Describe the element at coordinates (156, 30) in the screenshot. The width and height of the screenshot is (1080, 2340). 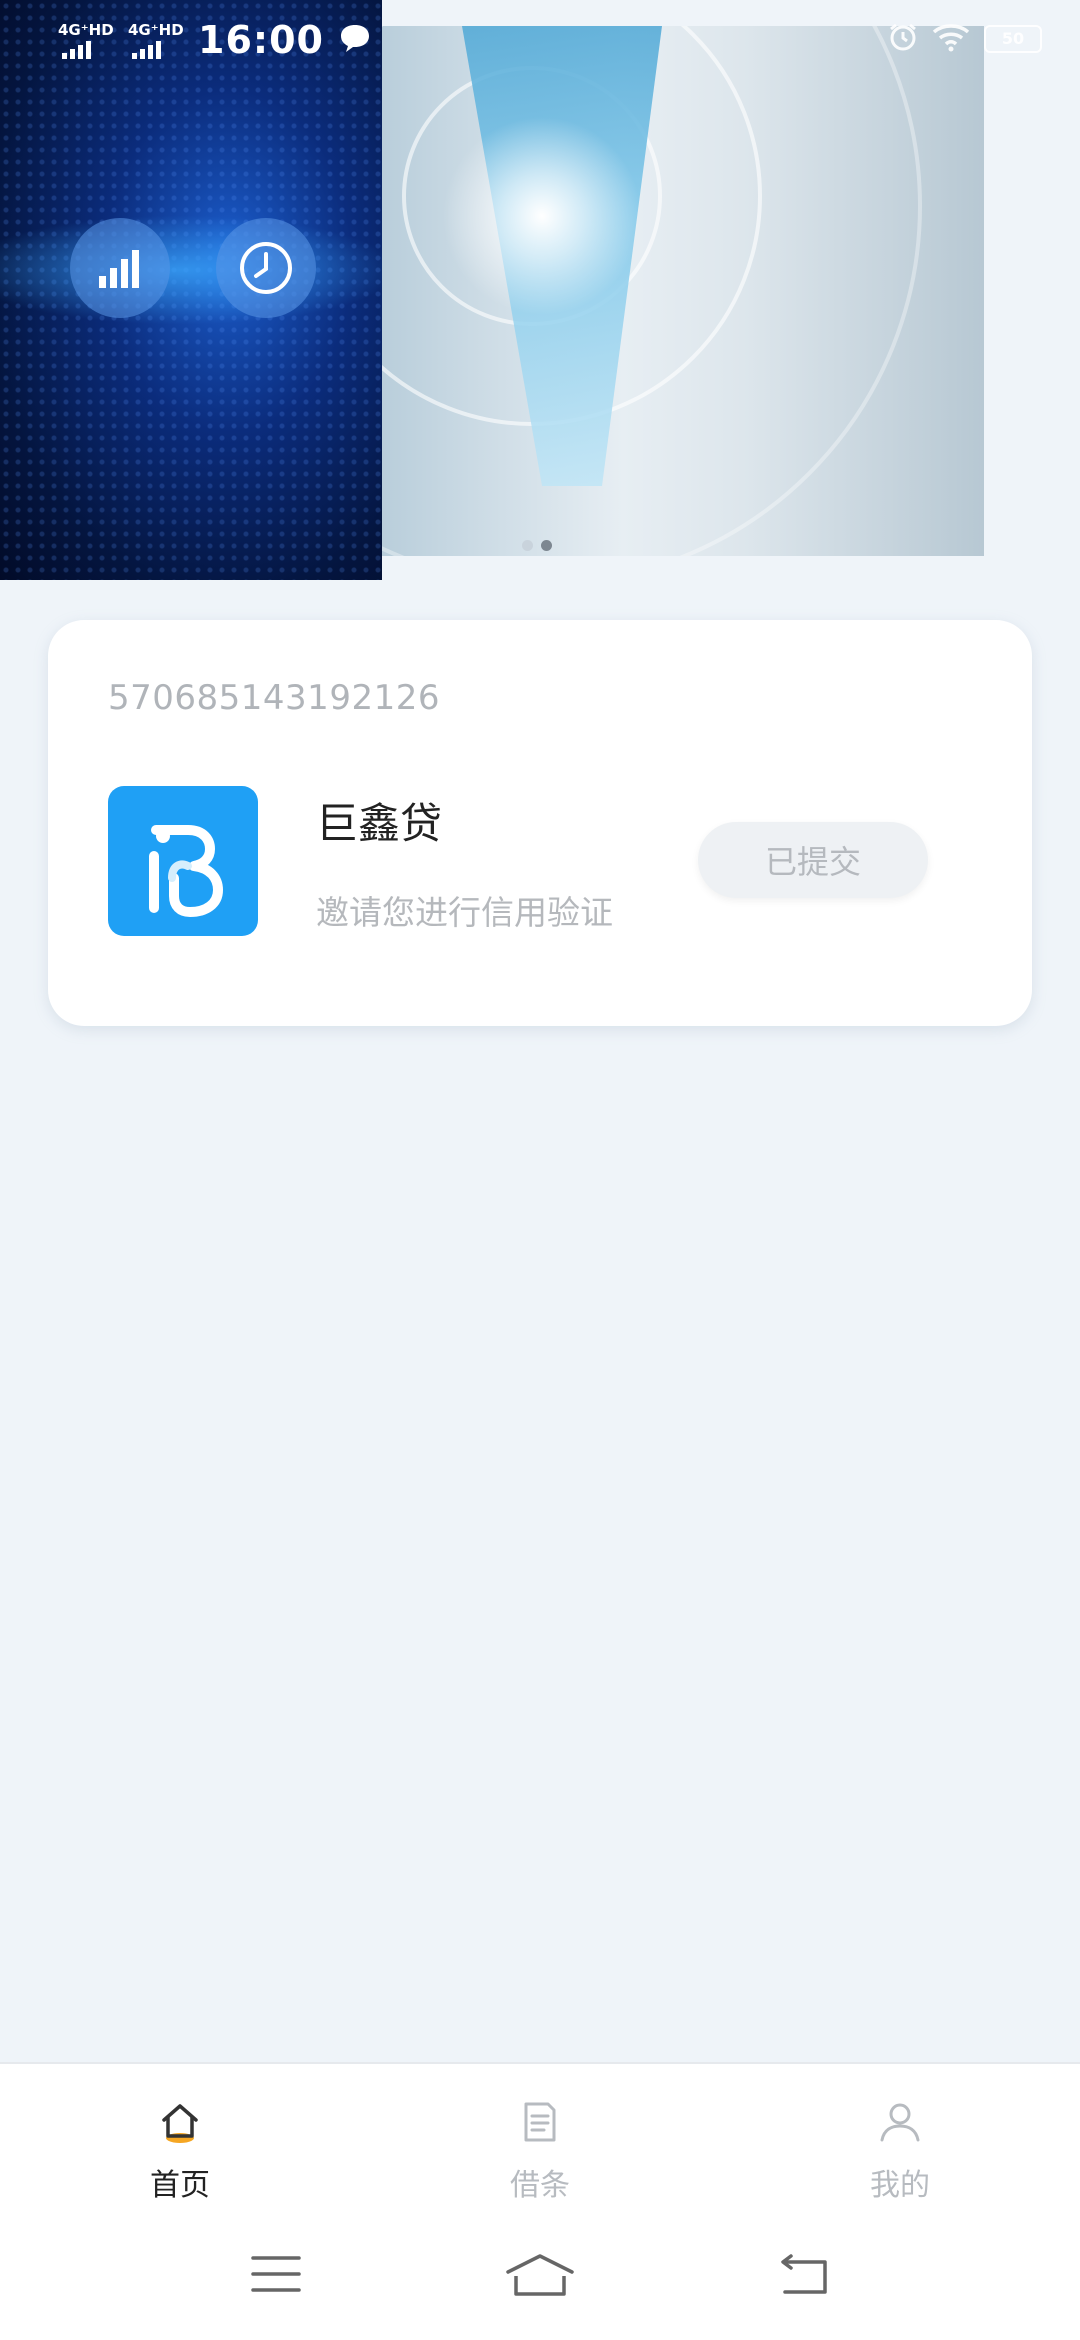
I see `network-label-2: 4G⁺HD` at that location.